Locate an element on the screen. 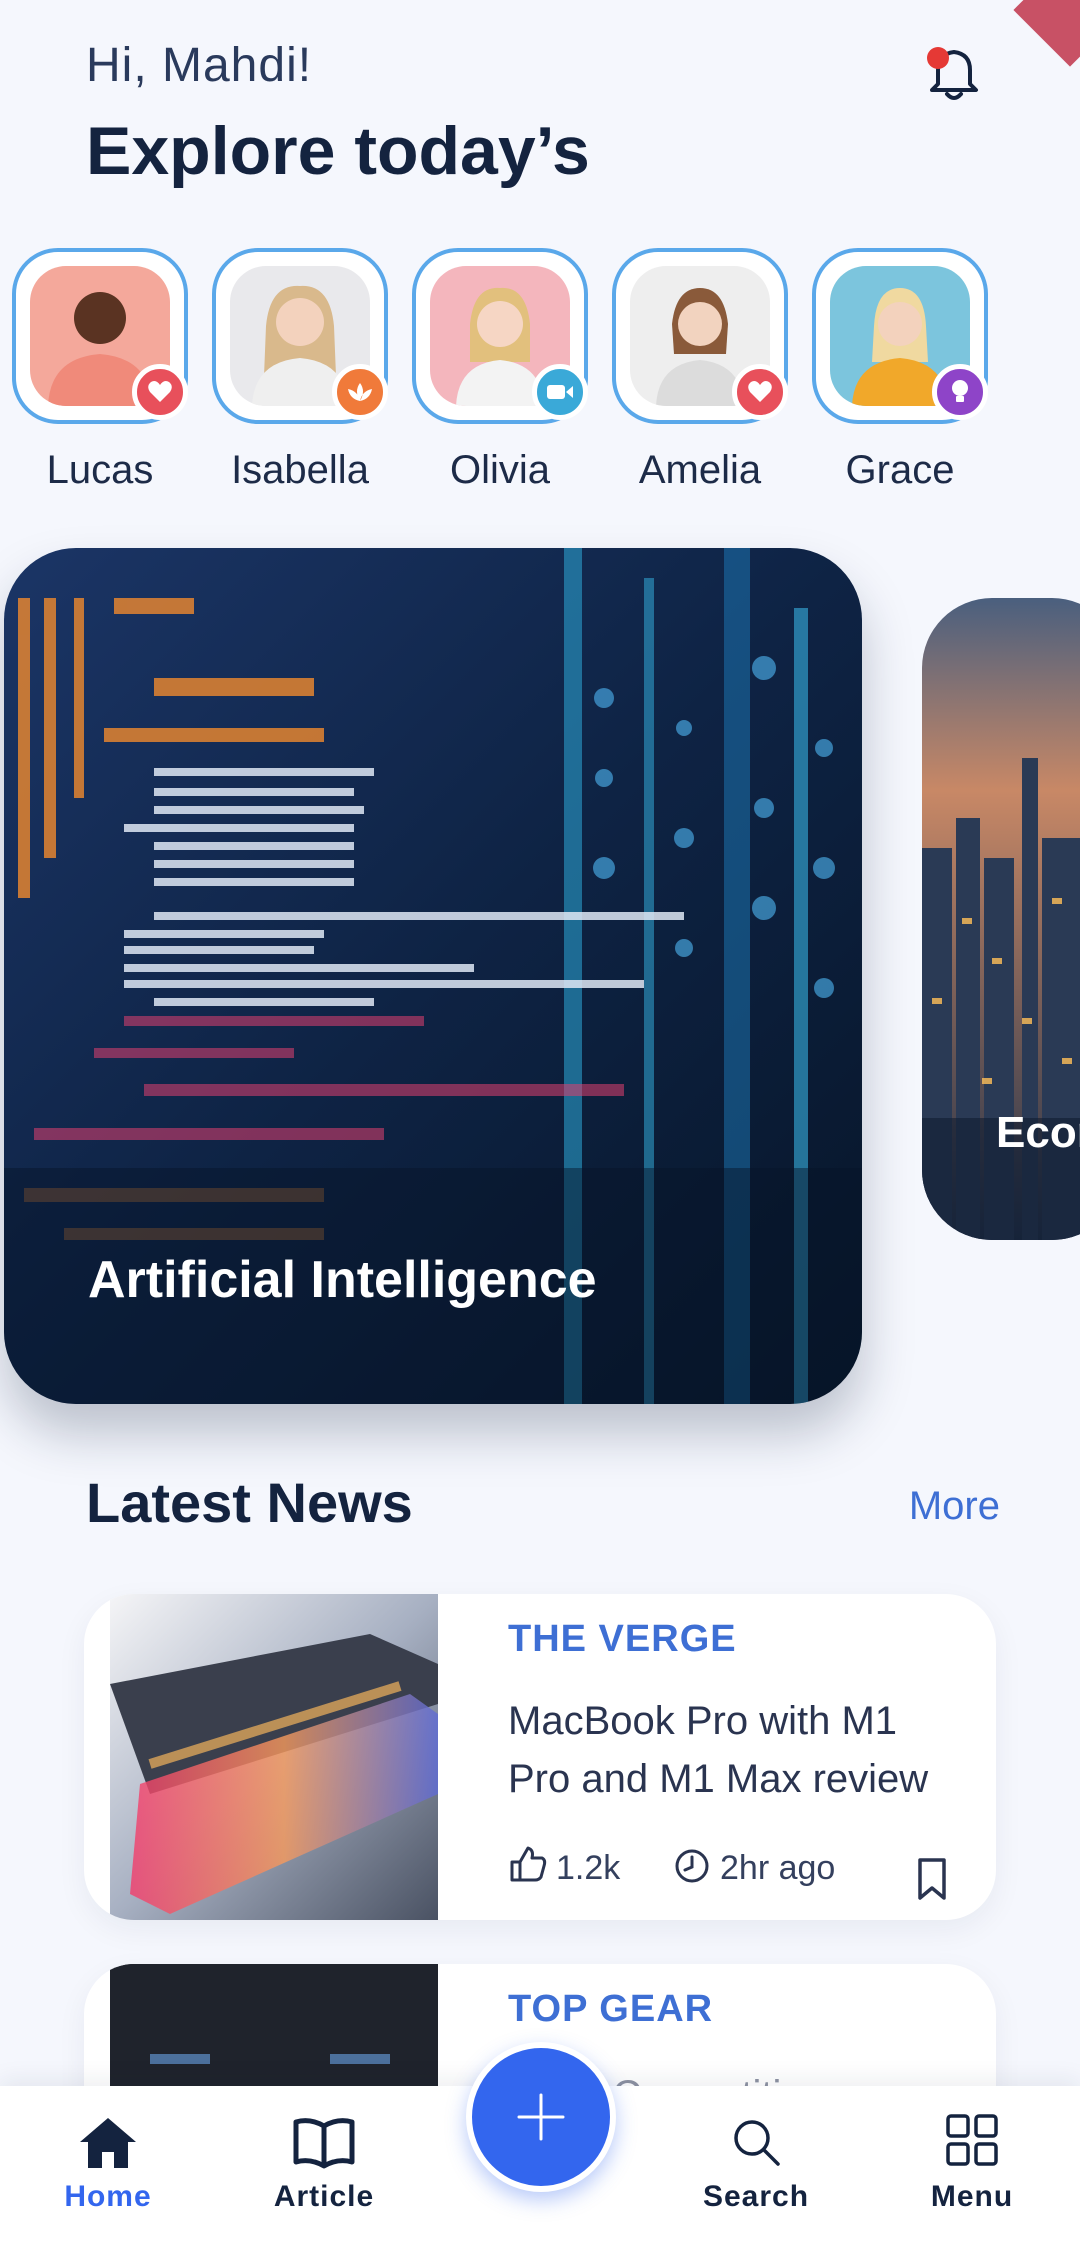  likes-value: 1.2k is located at coordinates (588, 1868).